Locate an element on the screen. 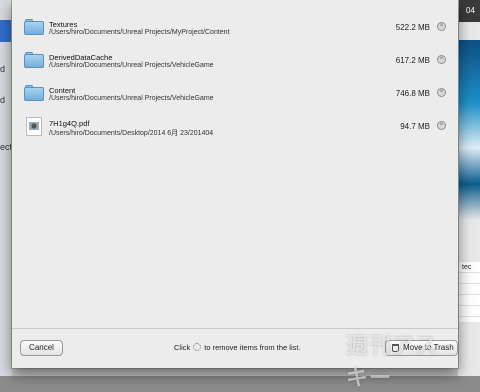  item-size: 746.8 MB is located at coordinates (412, 93).